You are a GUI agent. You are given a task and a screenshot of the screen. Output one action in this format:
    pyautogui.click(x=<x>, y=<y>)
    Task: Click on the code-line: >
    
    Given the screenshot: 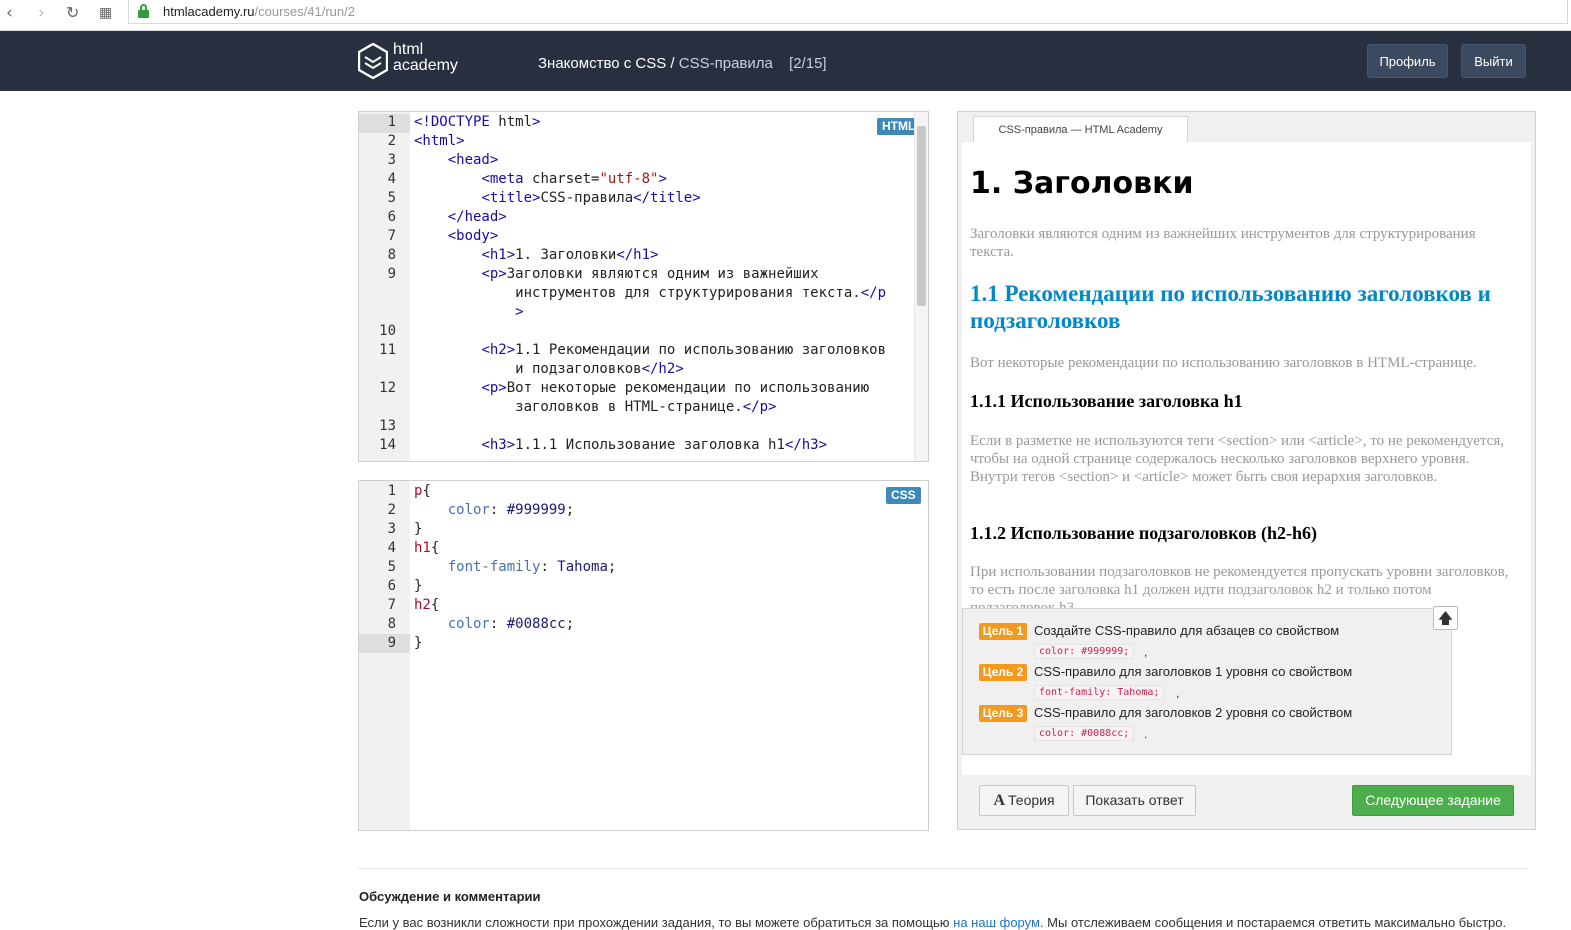 What is the action you would take?
    pyautogui.click(x=468, y=312)
    